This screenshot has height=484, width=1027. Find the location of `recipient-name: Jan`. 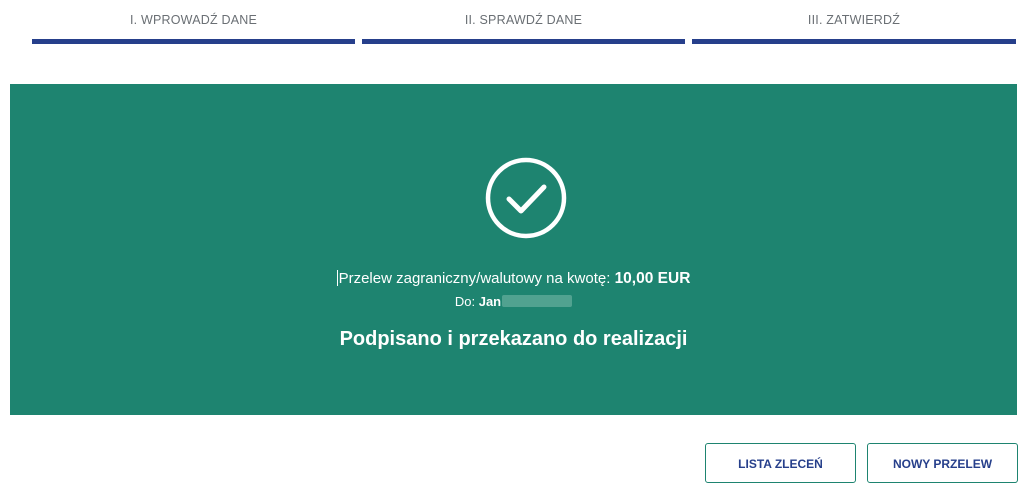

recipient-name: Jan is located at coordinates (490, 301).